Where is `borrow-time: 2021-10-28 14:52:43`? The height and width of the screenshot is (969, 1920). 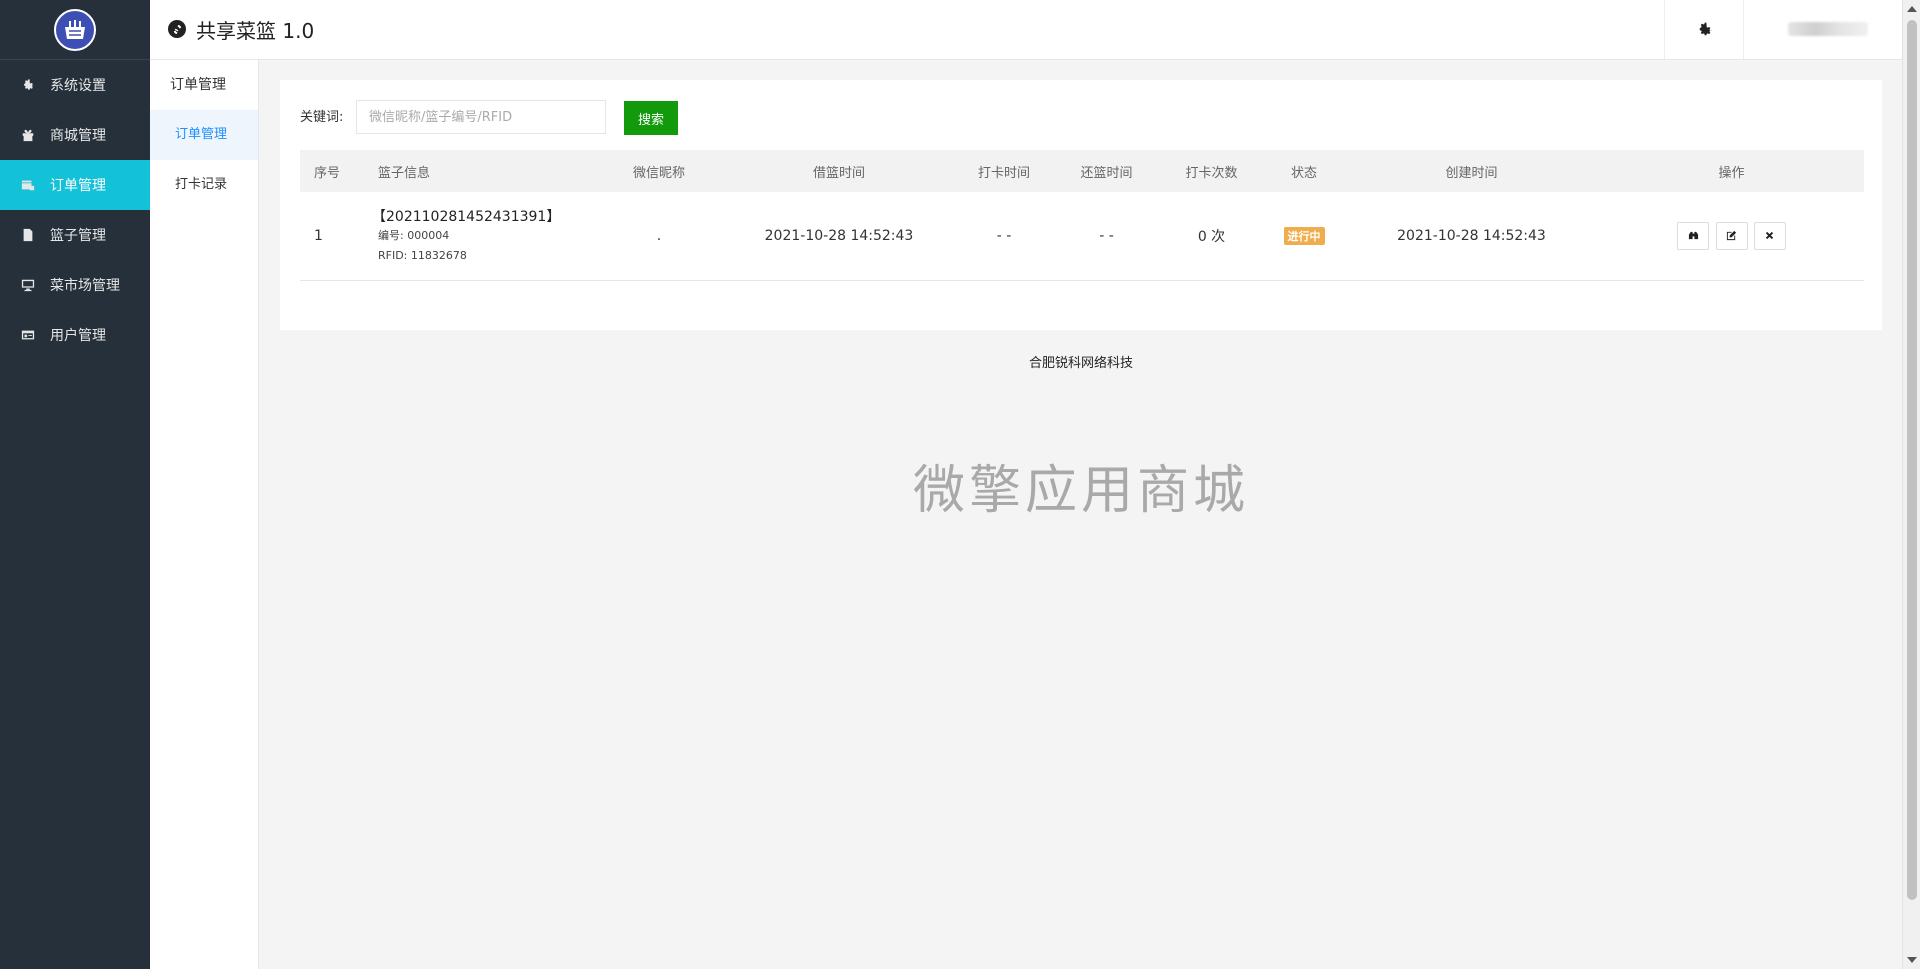
borrow-time: 2021-10-28 14:52:43 is located at coordinates (839, 235).